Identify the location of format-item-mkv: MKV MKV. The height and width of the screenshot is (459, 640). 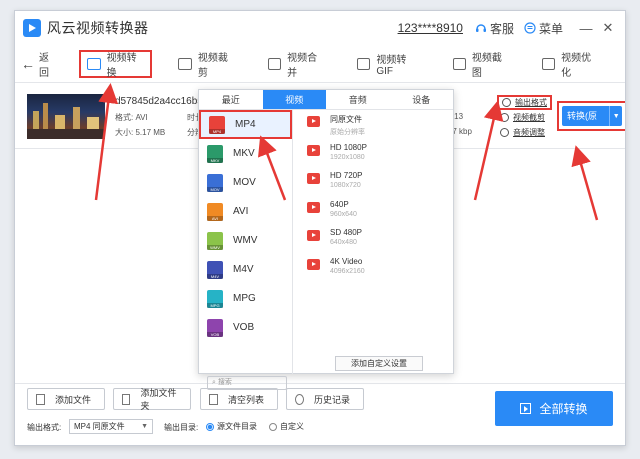
(245, 153).